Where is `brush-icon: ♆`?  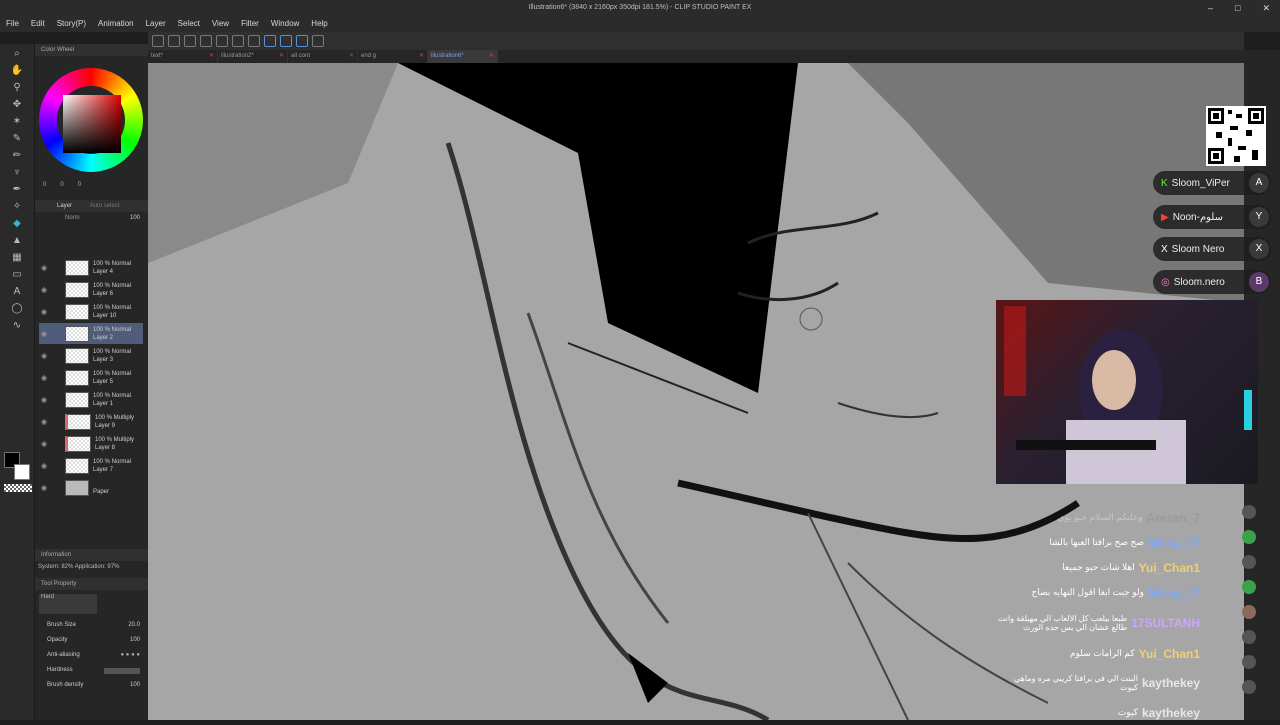
brush-icon: ♆ is located at coordinates (17, 173).